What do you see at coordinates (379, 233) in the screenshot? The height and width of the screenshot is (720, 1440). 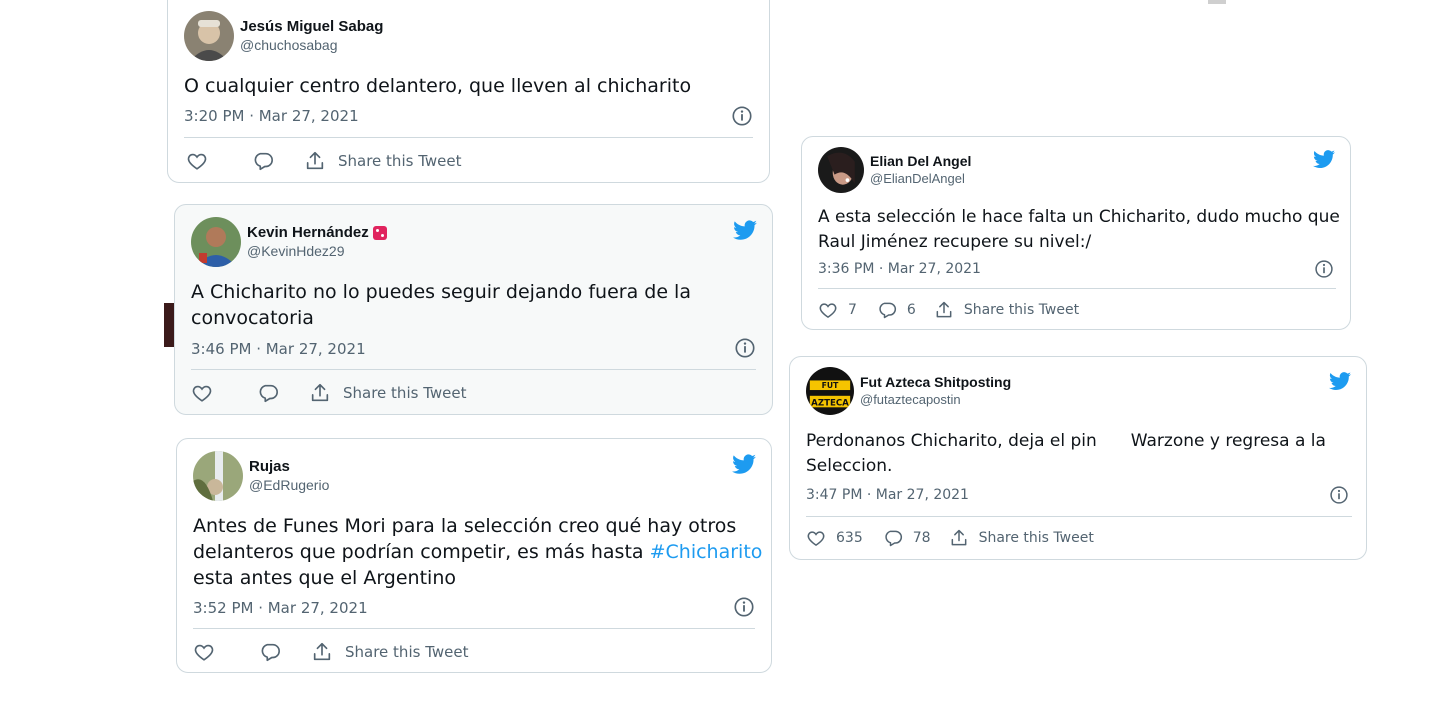 I see `dice-emoji-icon` at bounding box center [379, 233].